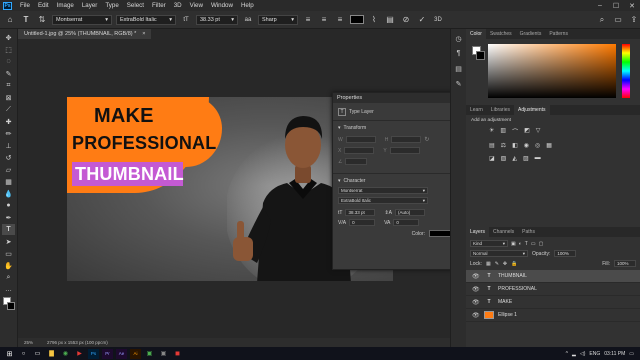 The width and height of the screenshot is (640, 360). I want to click on tab-paths: Paths, so click(528, 232).